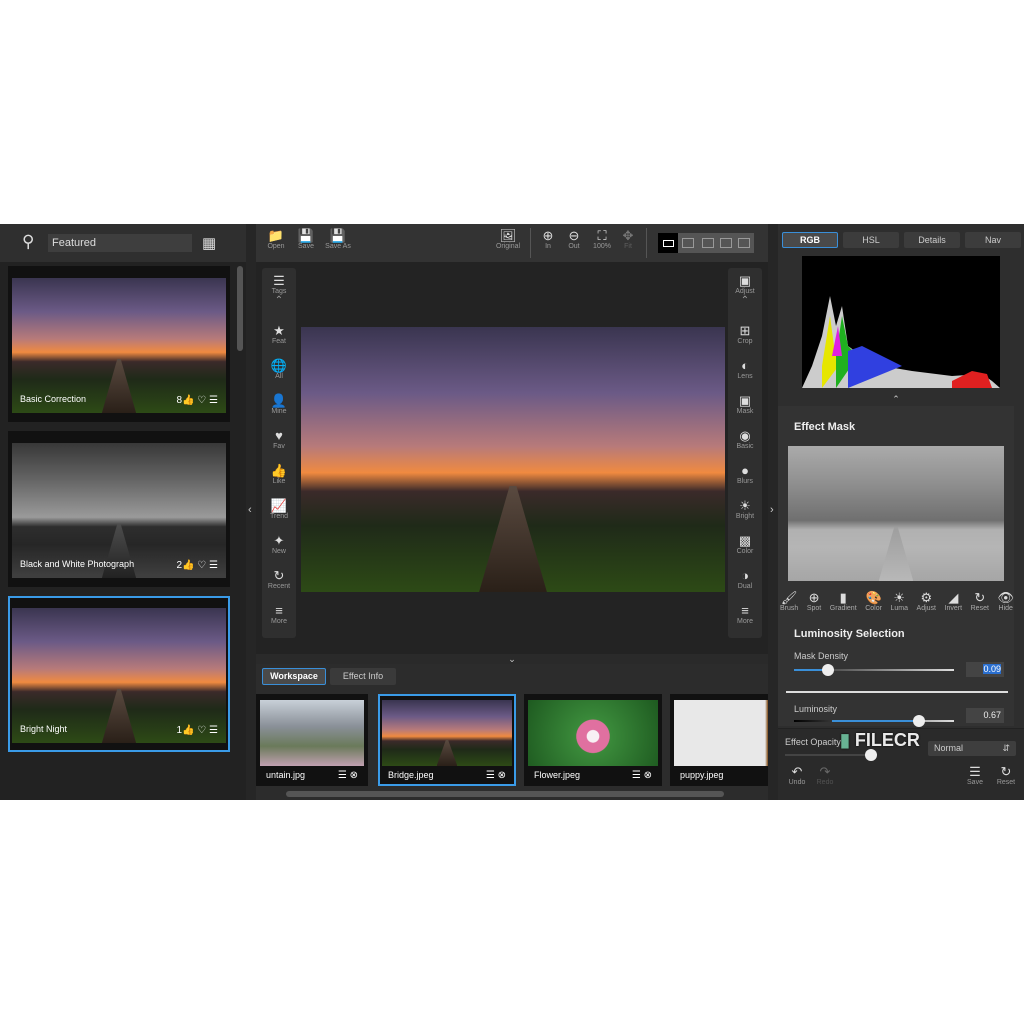  Describe the element at coordinates (294, 676) in the screenshot. I see `tab-workspace: Workspace` at that location.